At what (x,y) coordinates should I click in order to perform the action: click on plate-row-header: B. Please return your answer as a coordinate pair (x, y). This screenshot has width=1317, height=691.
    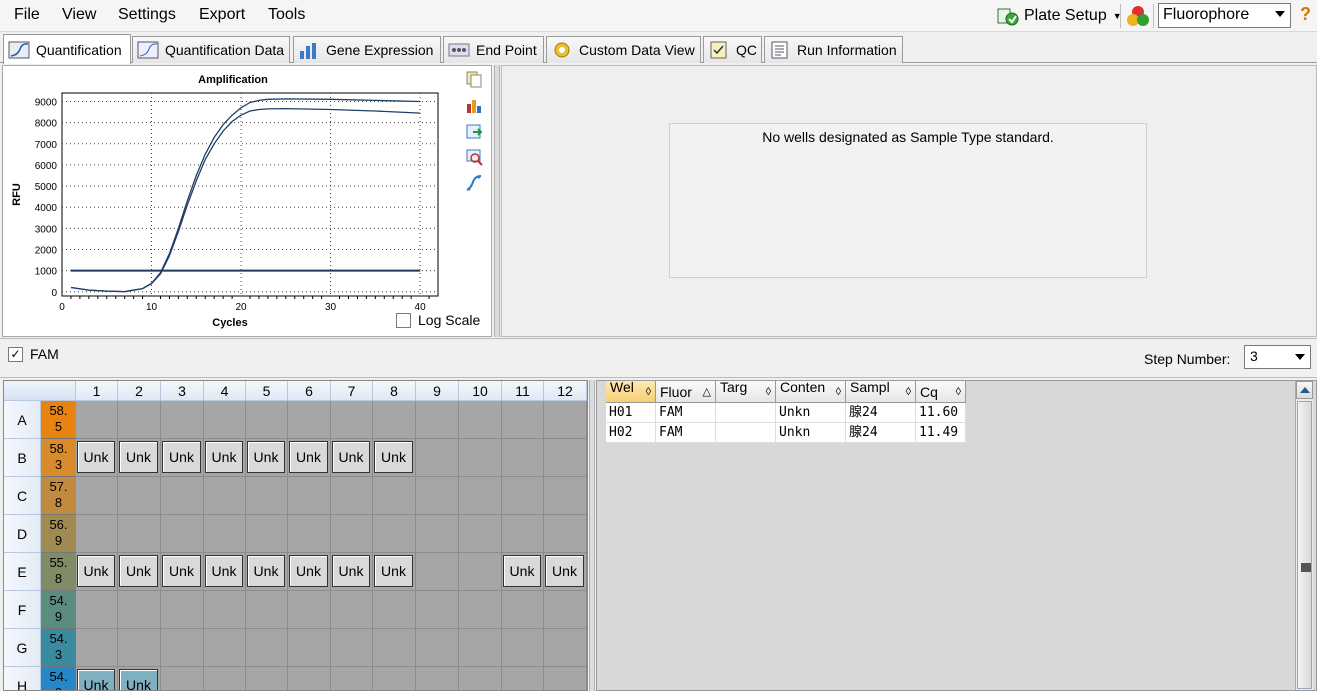
    Looking at the image, I should click on (22, 458).